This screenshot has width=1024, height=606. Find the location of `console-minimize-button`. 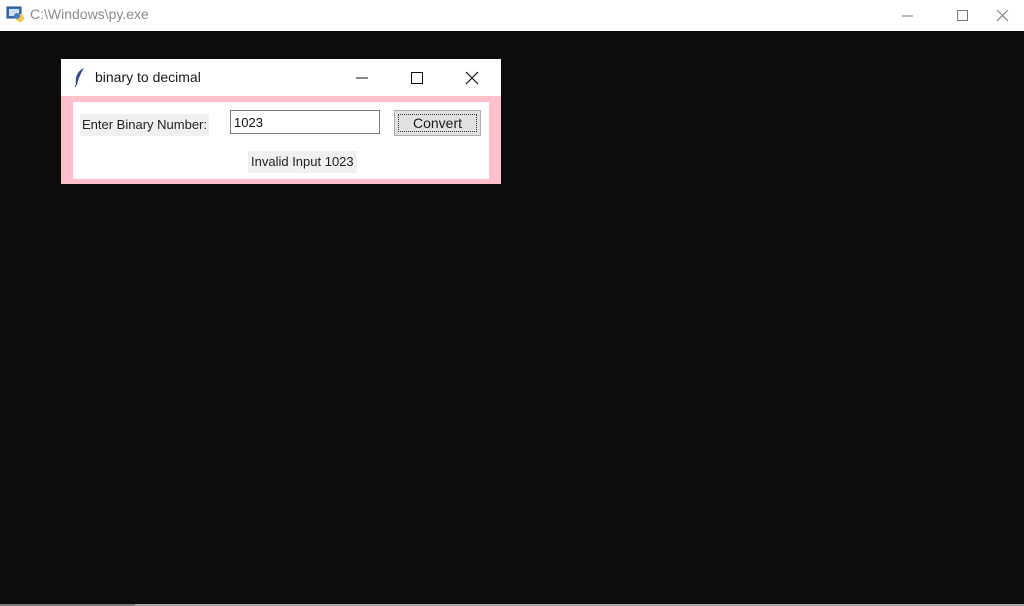

console-minimize-button is located at coordinates (908, 15).